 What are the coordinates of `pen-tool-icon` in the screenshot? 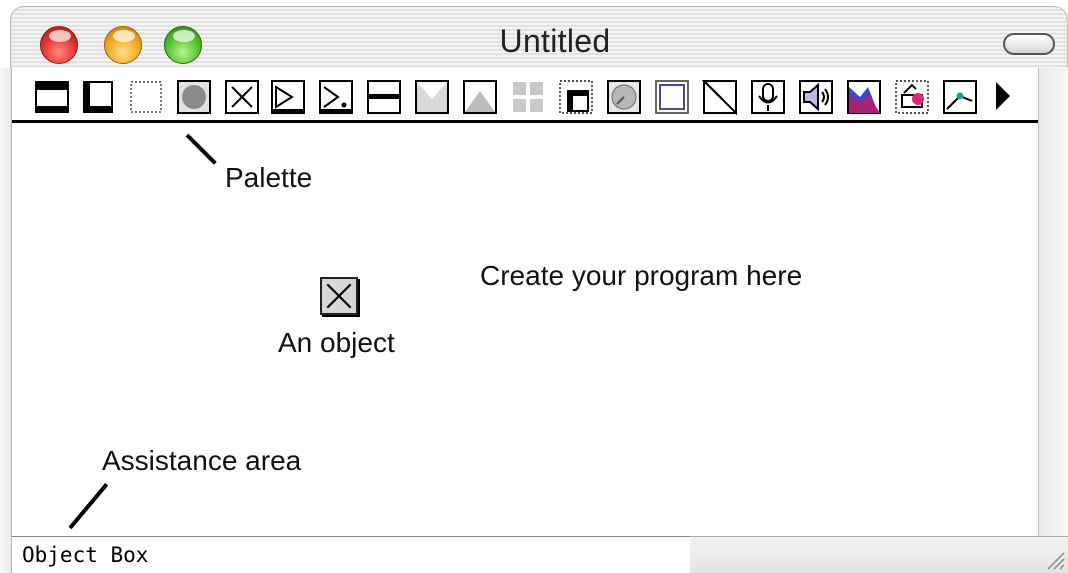 It's located at (960, 97).